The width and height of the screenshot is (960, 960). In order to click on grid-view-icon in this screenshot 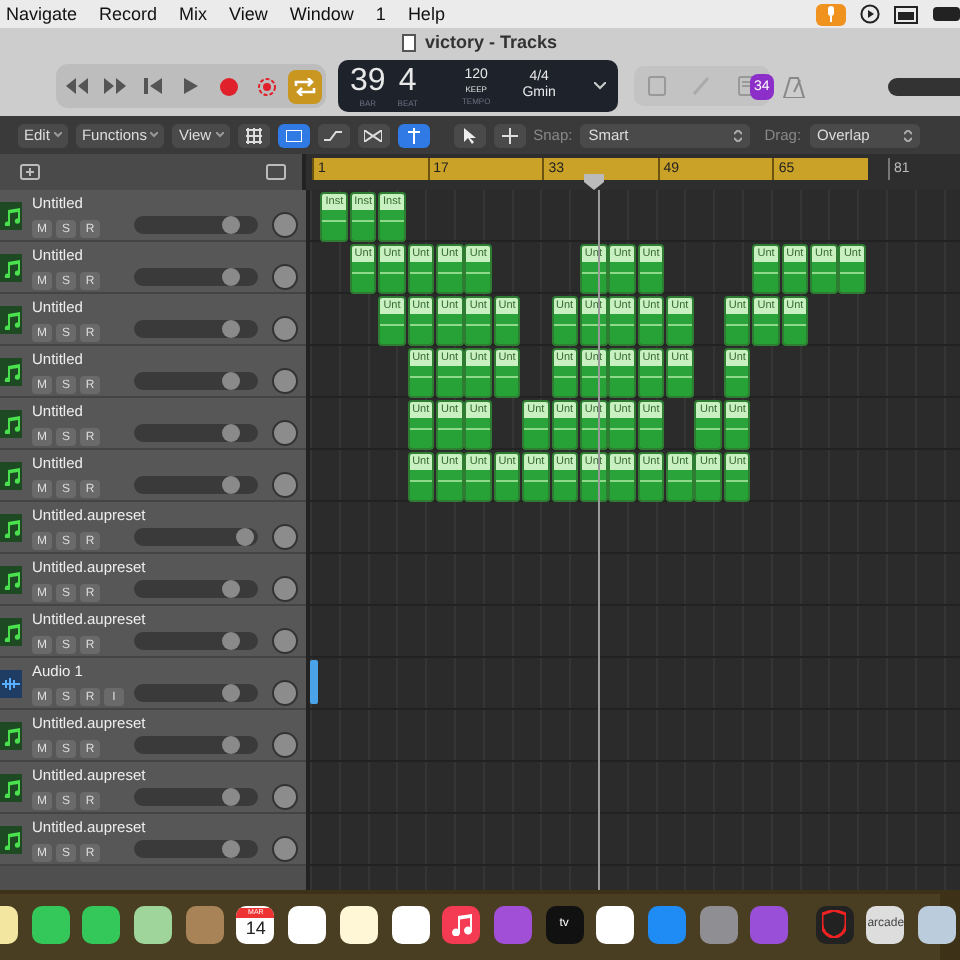, I will do `click(253, 135)`.